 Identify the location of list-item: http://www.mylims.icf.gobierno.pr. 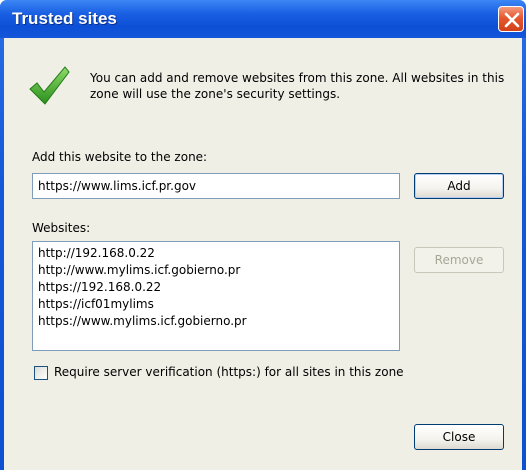
(216, 270).